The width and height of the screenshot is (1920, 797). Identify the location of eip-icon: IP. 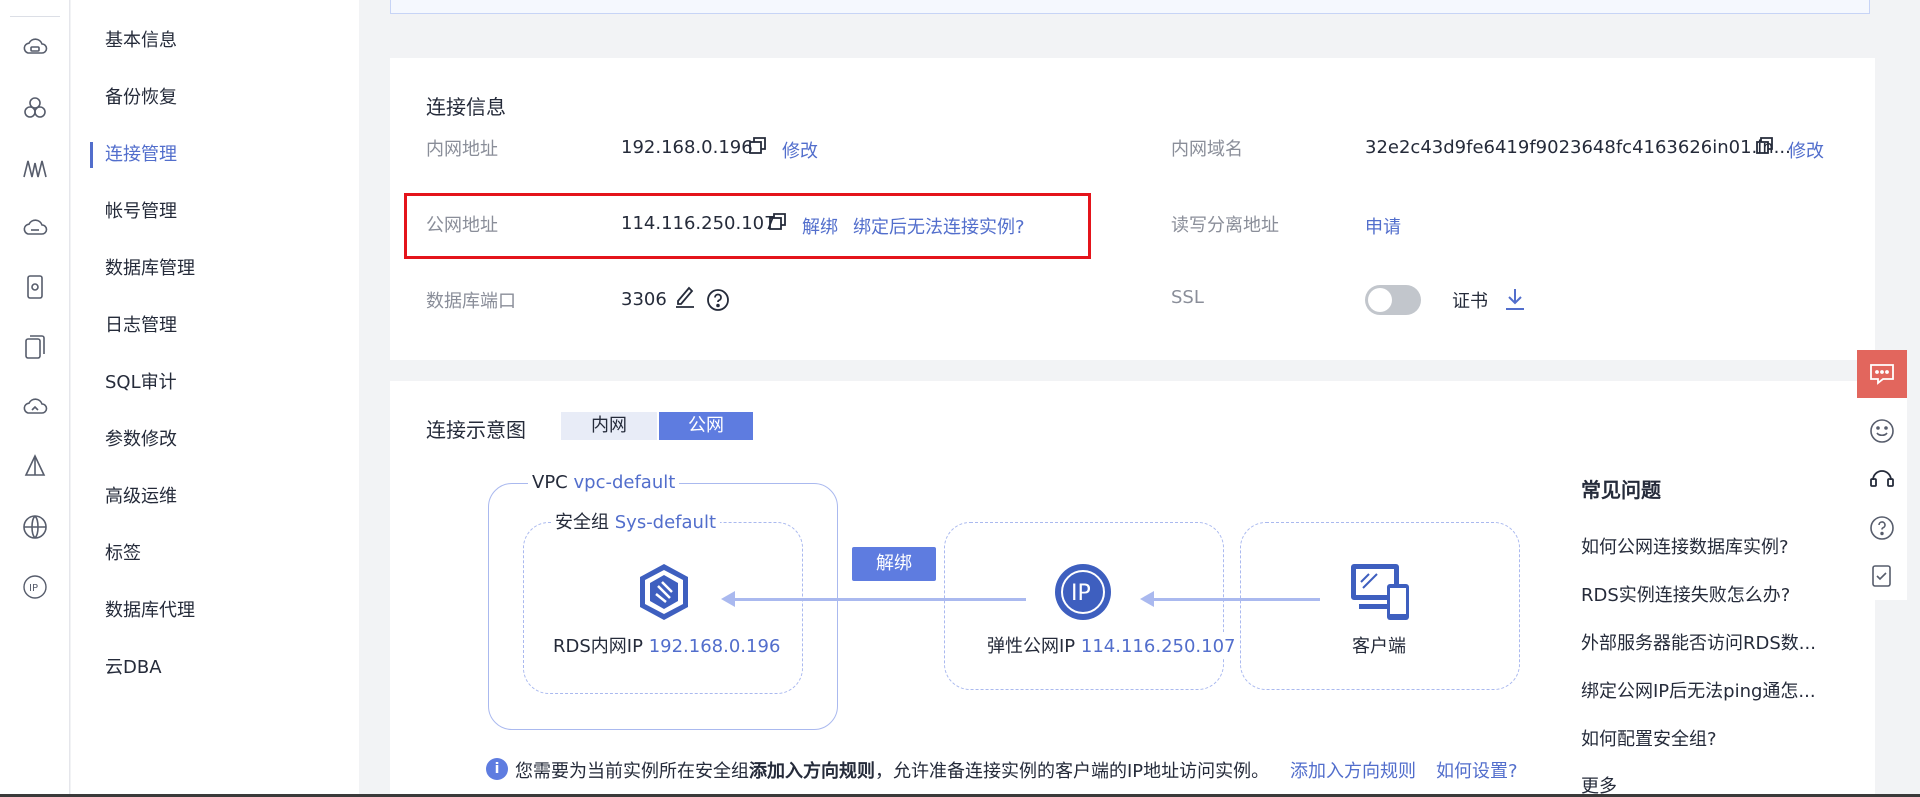
(1083, 592).